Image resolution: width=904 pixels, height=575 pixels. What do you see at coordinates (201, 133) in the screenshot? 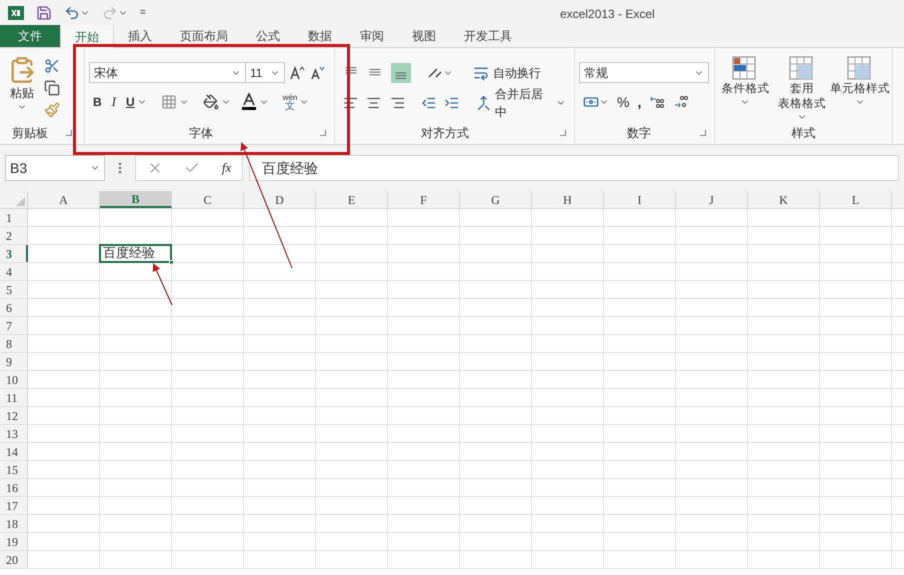
I see `group-label: 字体` at bounding box center [201, 133].